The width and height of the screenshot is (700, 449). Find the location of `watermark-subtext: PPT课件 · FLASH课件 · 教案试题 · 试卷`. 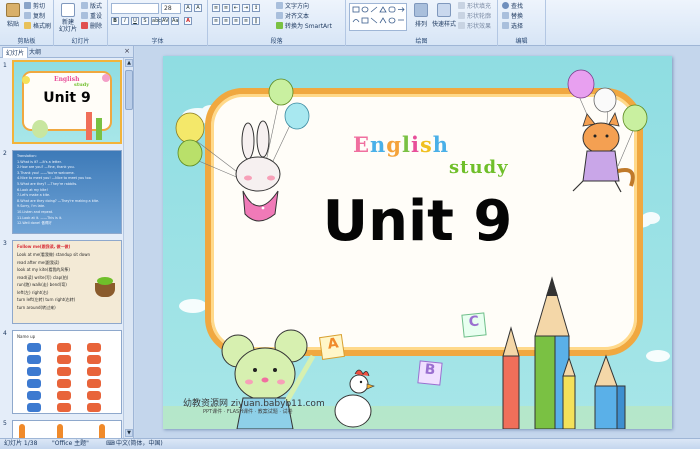

watermark-subtext: PPT课件 · FLASH课件 · 教案试题 · 试卷 is located at coordinates (248, 412).